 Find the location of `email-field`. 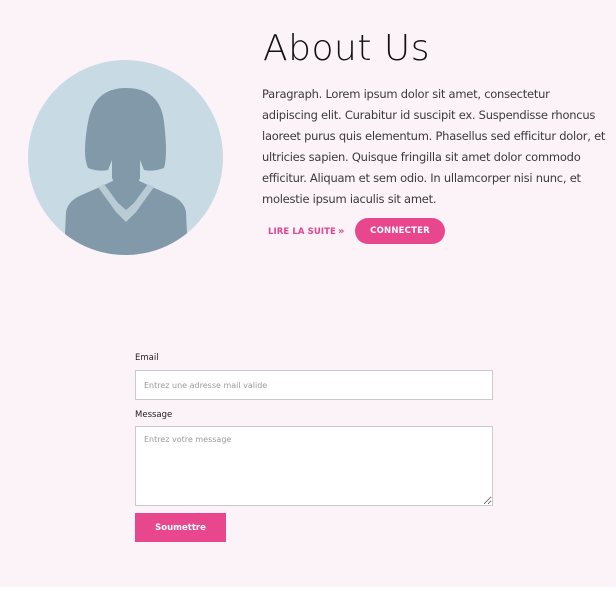

email-field is located at coordinates (314, 385).